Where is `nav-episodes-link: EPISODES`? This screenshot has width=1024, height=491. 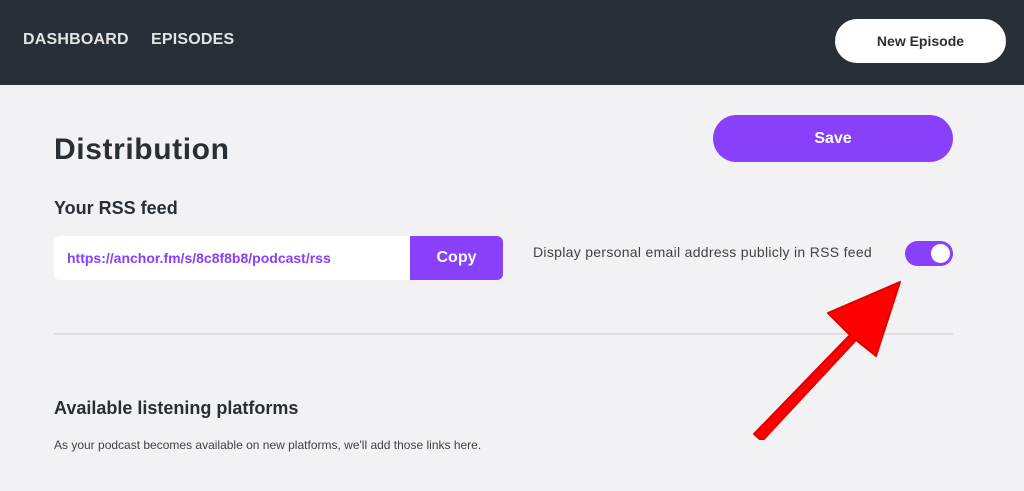 nav-episodes-link: EPISODES is located at coordinates (192, 40).